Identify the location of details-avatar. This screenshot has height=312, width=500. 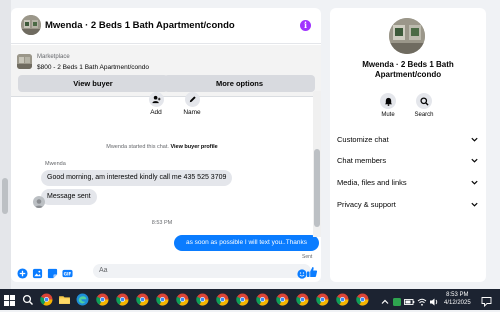
(407, 36).